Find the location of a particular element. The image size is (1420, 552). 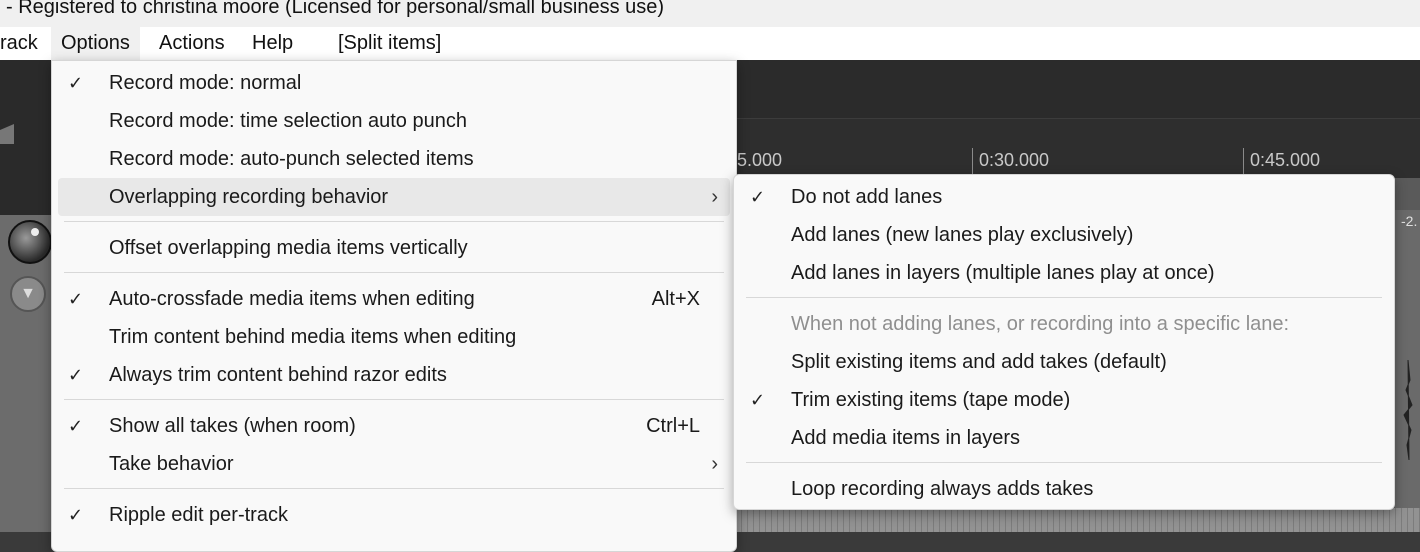

menu-item-trim-razor: ✓ Always trim content behind razor edits is located at coordinates (394, 375).